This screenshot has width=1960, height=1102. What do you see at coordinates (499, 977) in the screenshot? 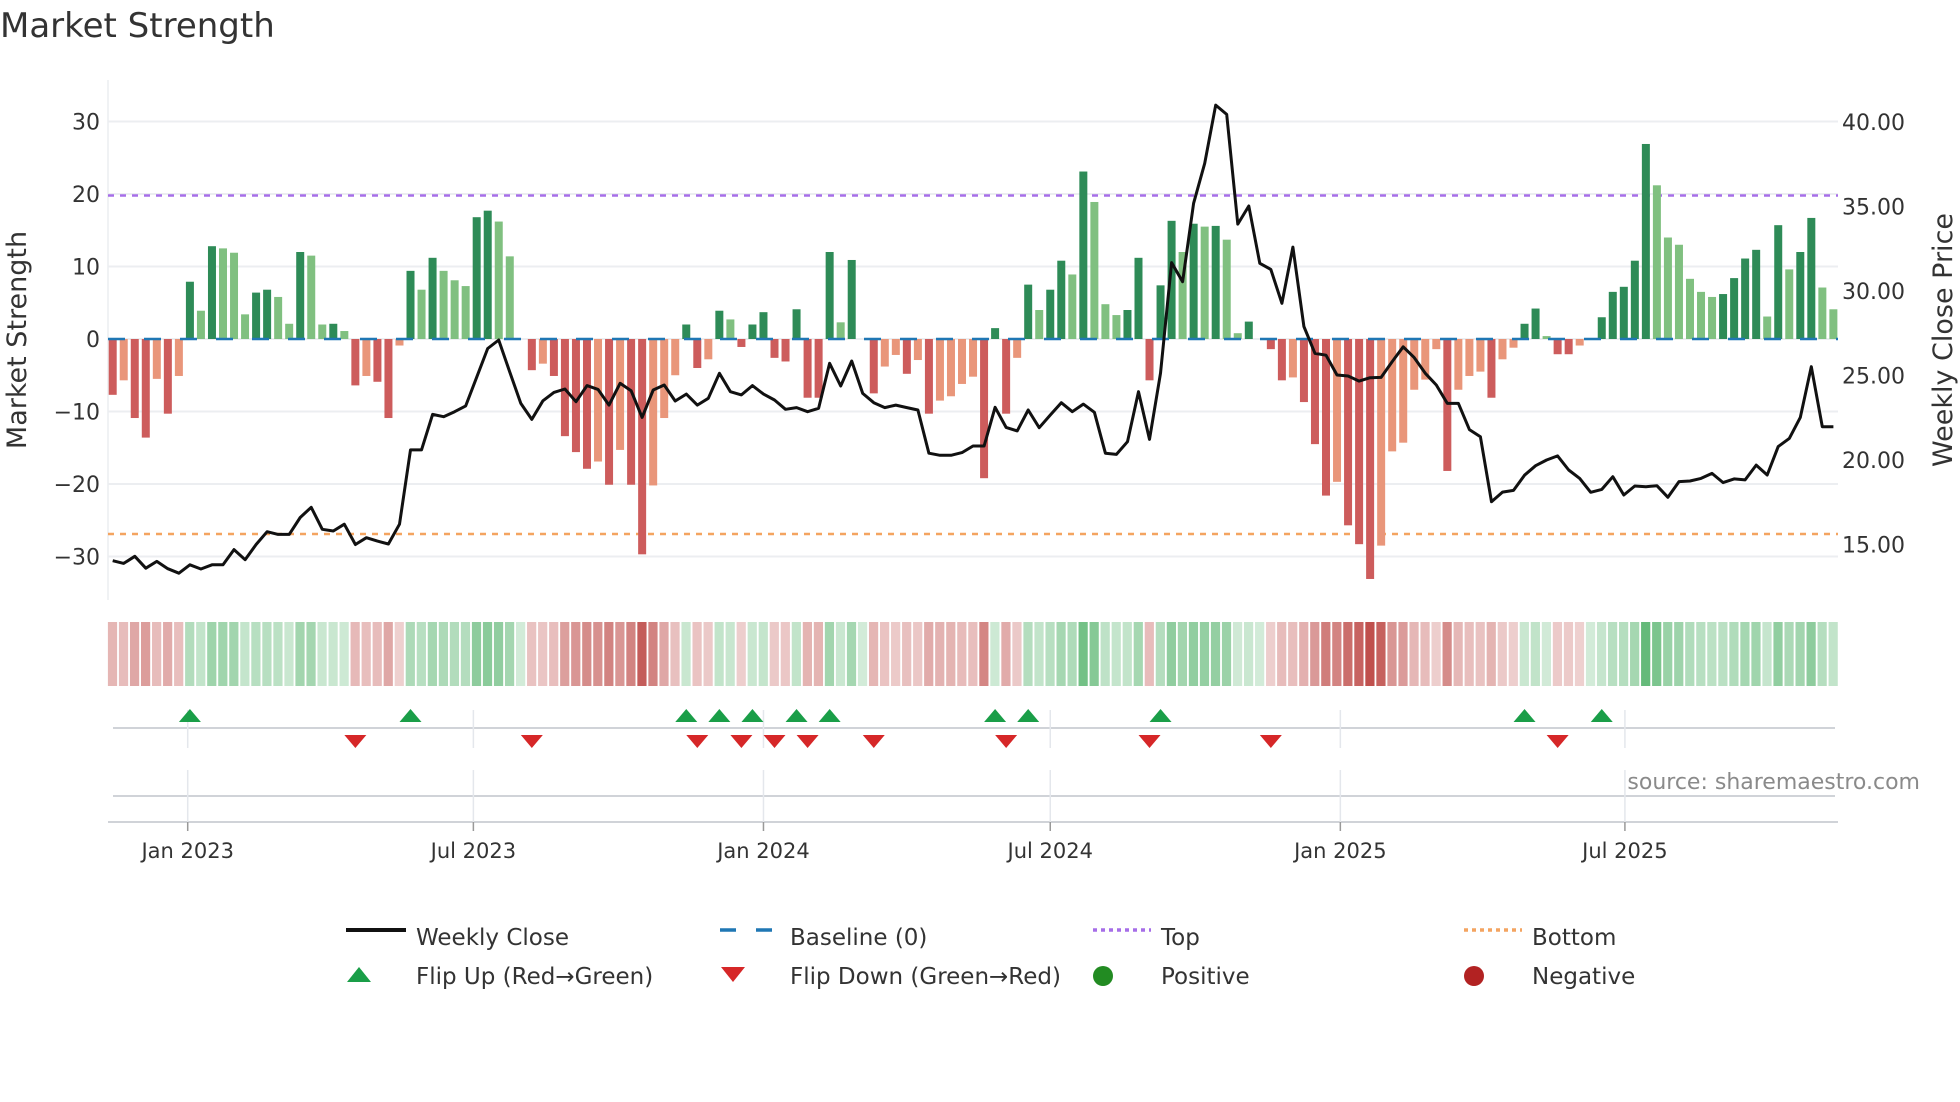
I see `legend-item: Flip Up (Red→Green)` at bounding box center [499, 977].